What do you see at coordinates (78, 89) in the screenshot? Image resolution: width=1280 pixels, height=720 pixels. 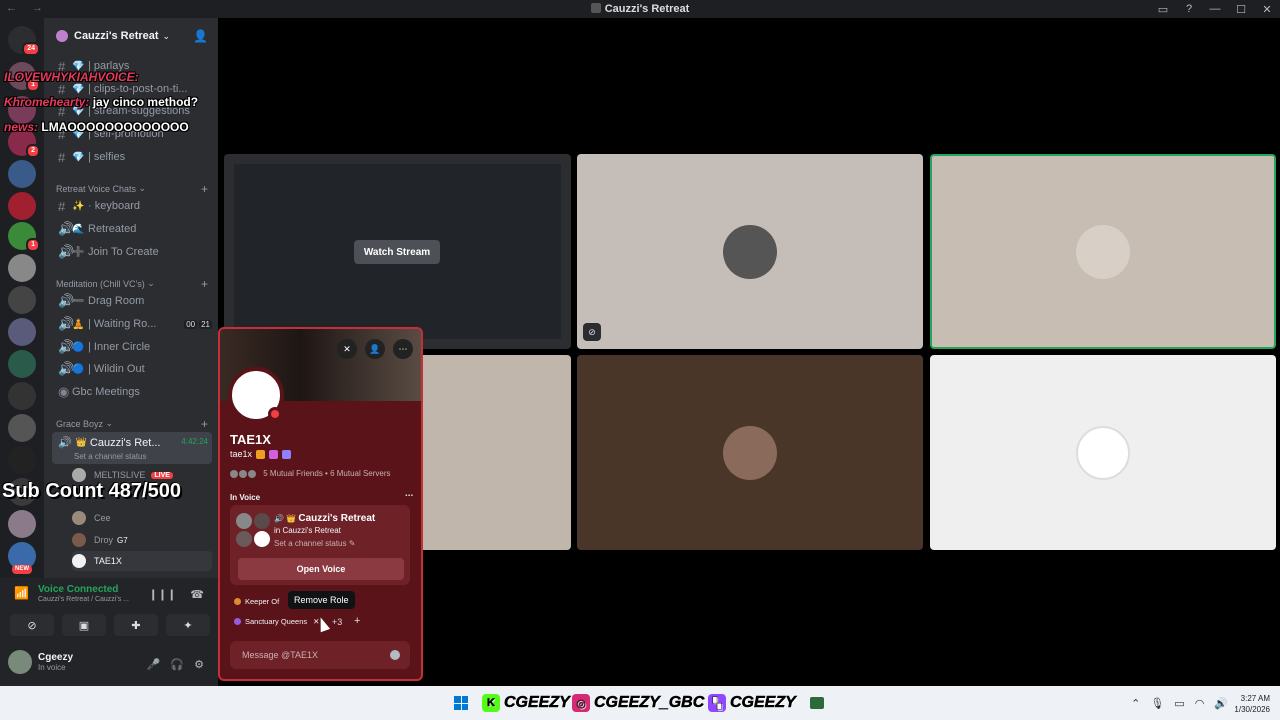 I see `channel-emoji: 💎` at bounding box center [78, 89].